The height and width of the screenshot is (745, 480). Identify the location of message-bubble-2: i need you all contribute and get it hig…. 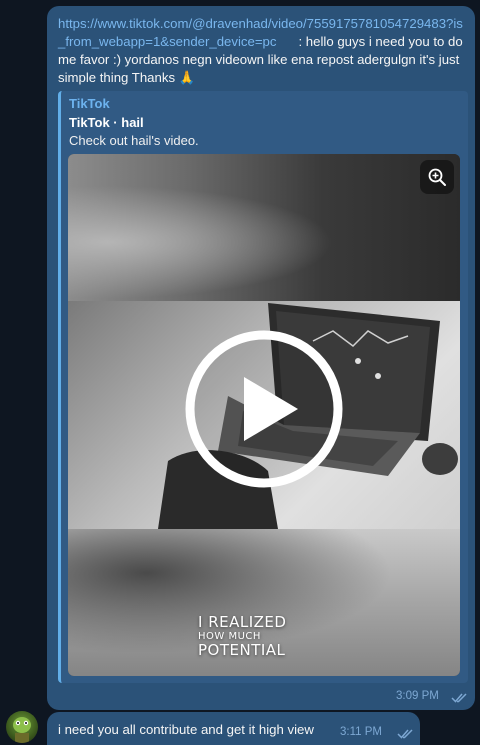
(233, 728).